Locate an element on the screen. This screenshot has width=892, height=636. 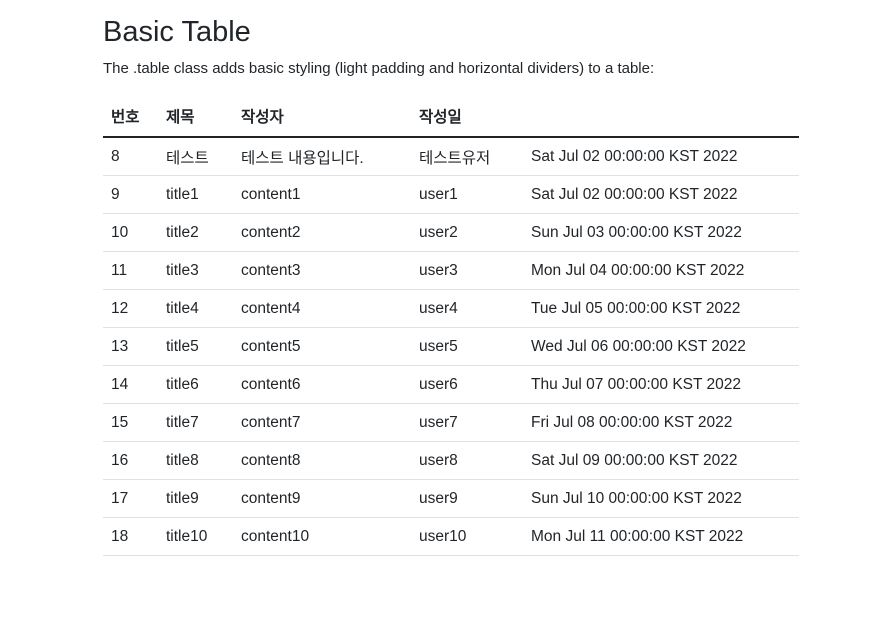
cell-content: content5 is located at coordinates (322, 346).